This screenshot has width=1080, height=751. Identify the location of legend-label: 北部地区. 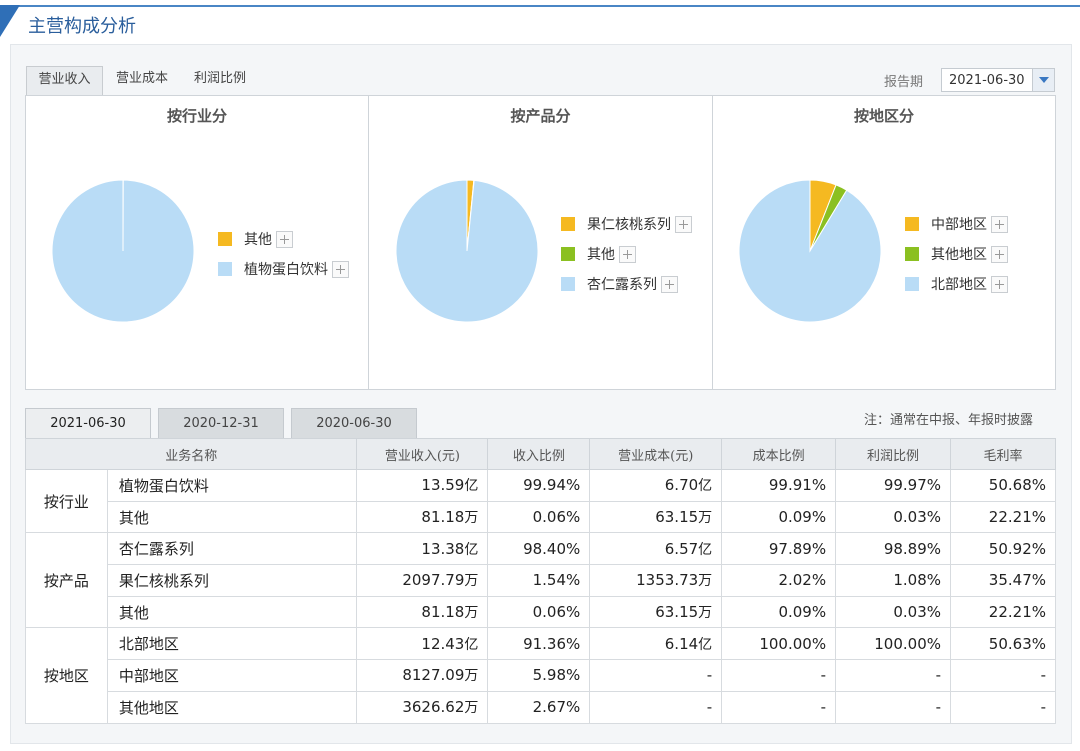
(959, 285).